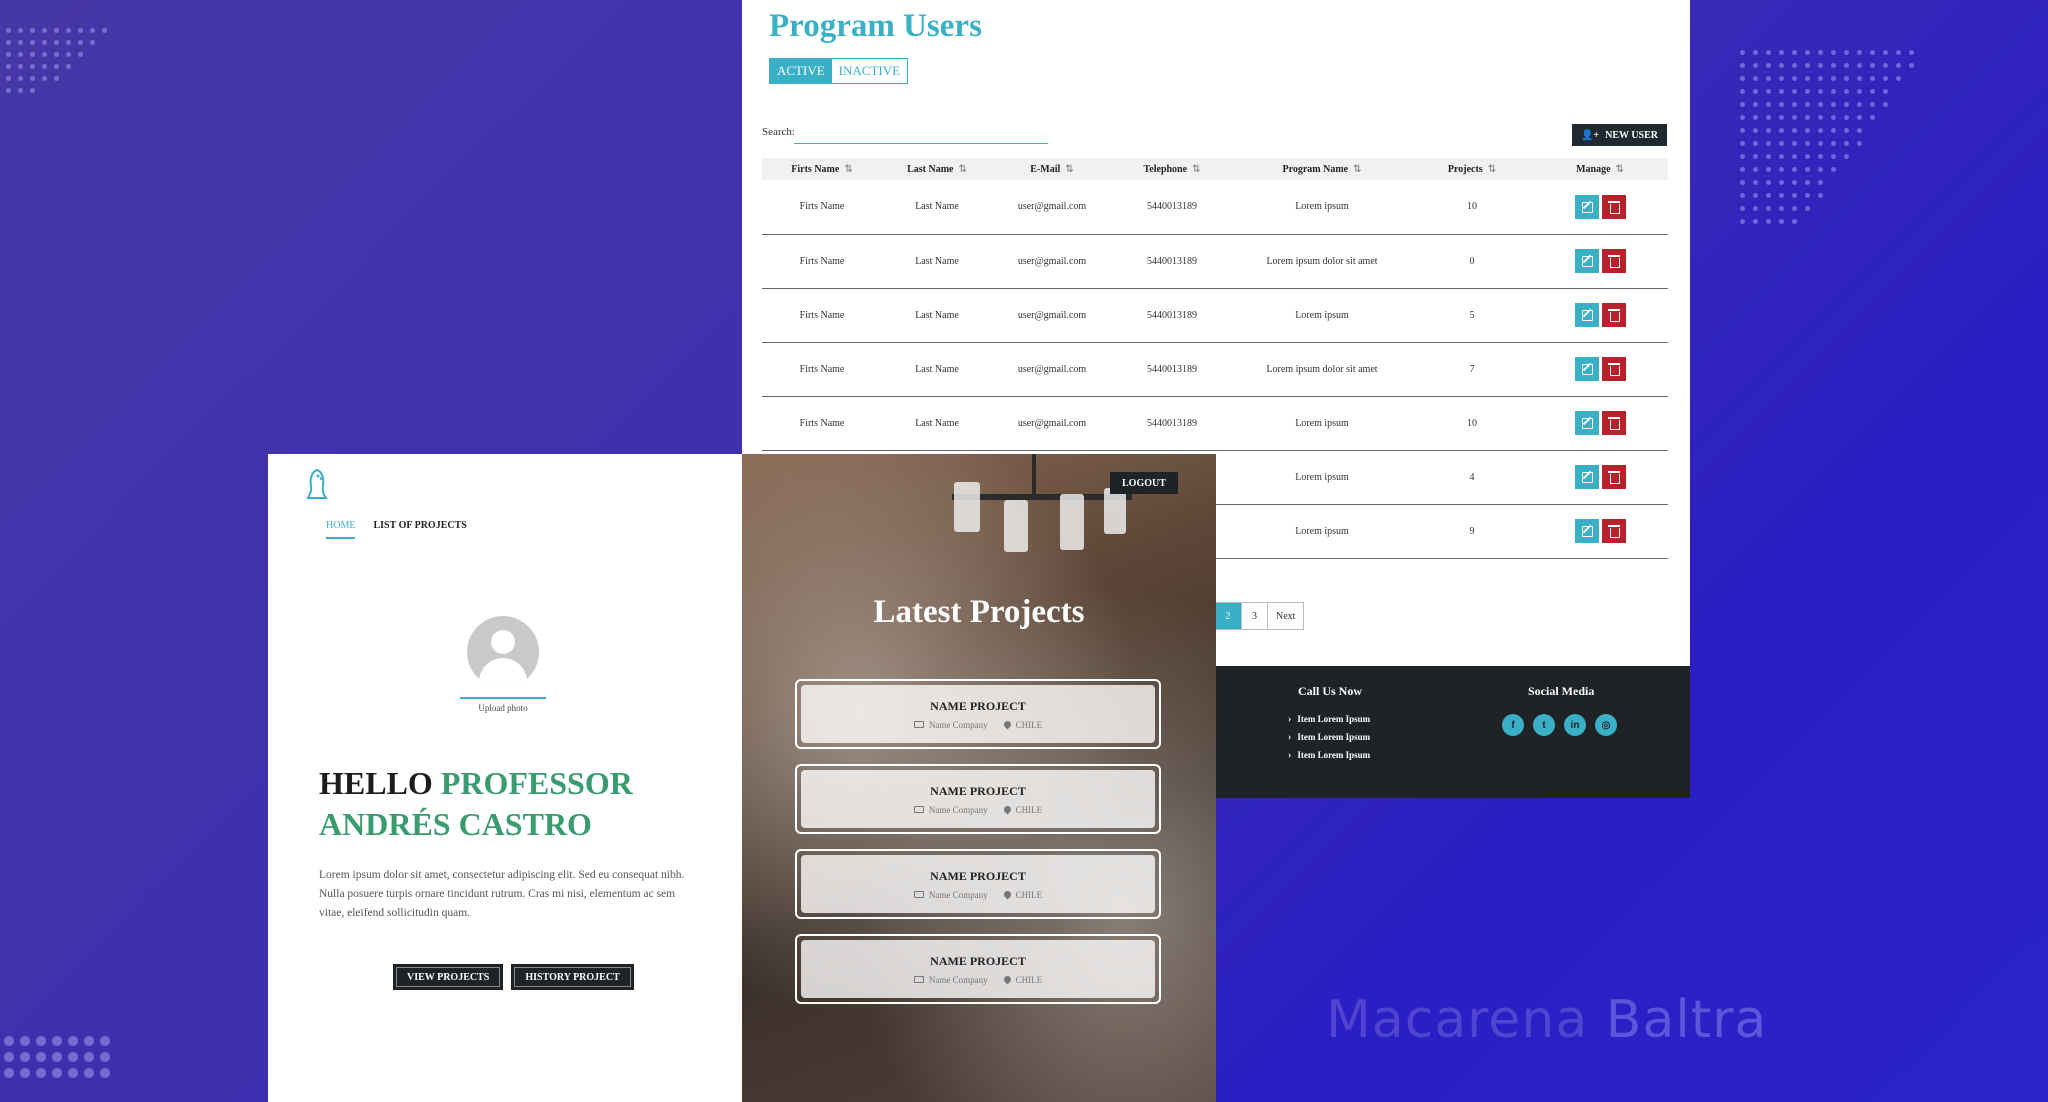 This screenshot has height=1102, width=2048. What do you see at coordinates (921, 134) in the screenshot?
I see `search-input` at bounding box center [921, 134].